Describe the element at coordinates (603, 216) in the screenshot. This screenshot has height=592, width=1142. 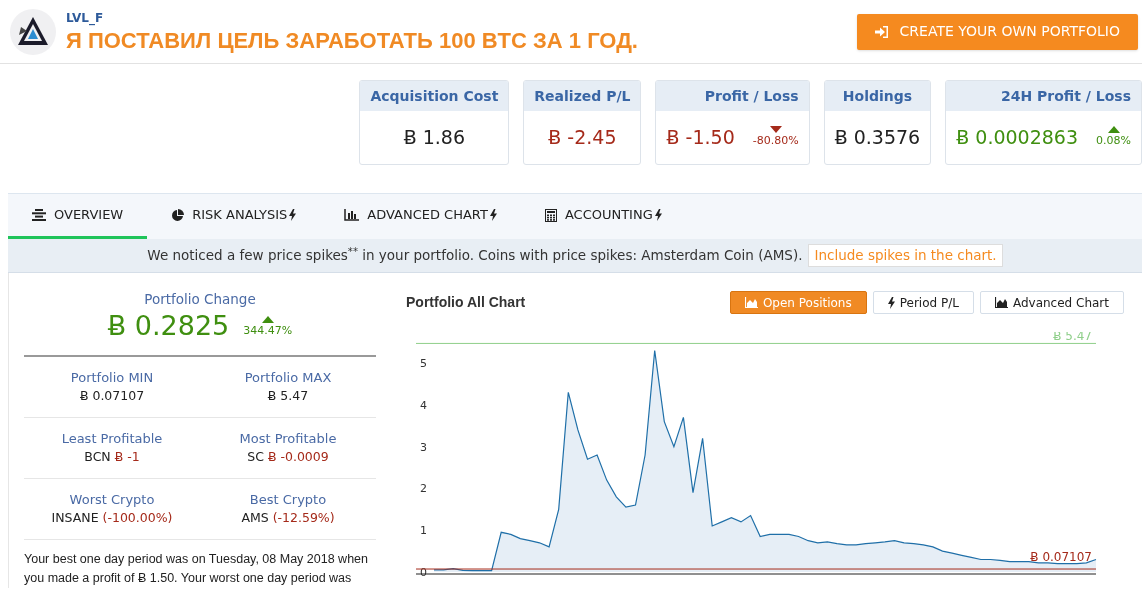
I see `tab: ACCOUNTING` at that location.